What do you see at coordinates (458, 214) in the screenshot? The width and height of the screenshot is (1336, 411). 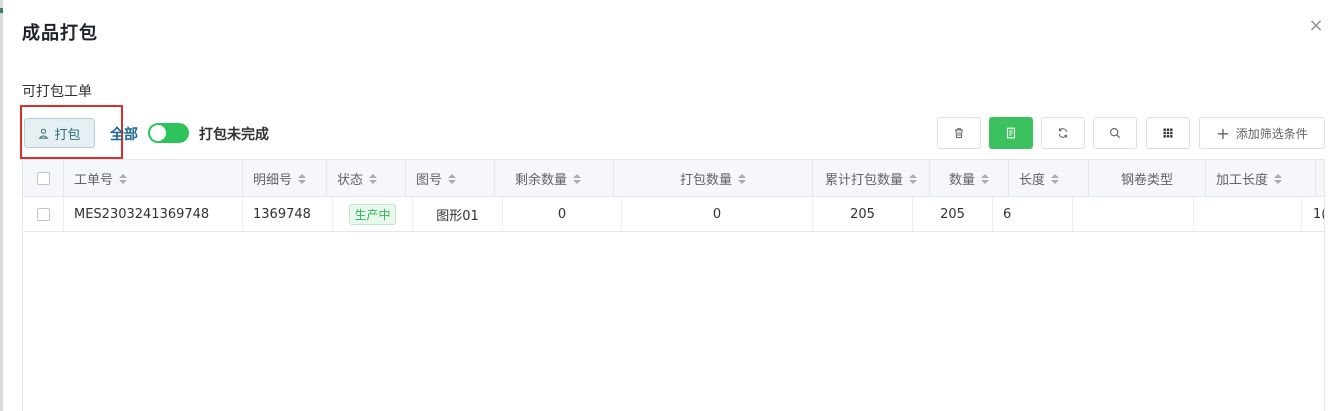 I see `cell-drawing-no: 图形01` at bounding box center [458, 214].